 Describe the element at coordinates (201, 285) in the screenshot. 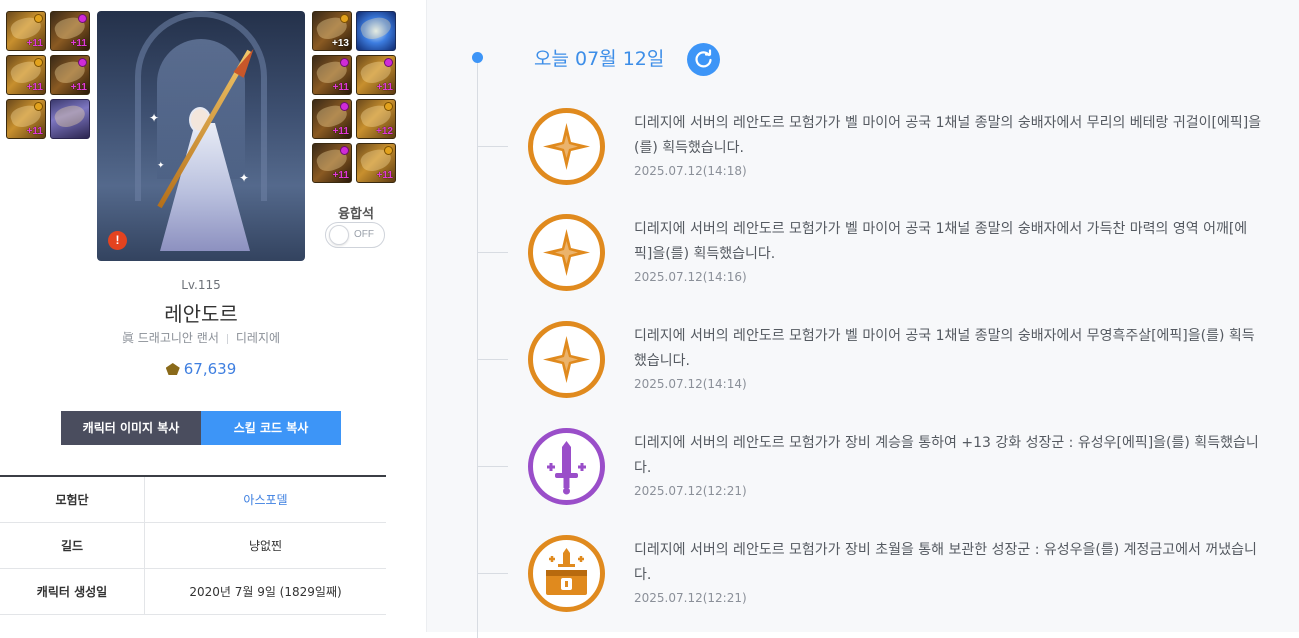

I see `character-level: Lv.115` at that location.